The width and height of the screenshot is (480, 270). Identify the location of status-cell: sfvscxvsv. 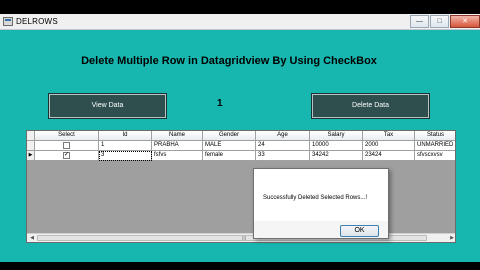
(435, 156).